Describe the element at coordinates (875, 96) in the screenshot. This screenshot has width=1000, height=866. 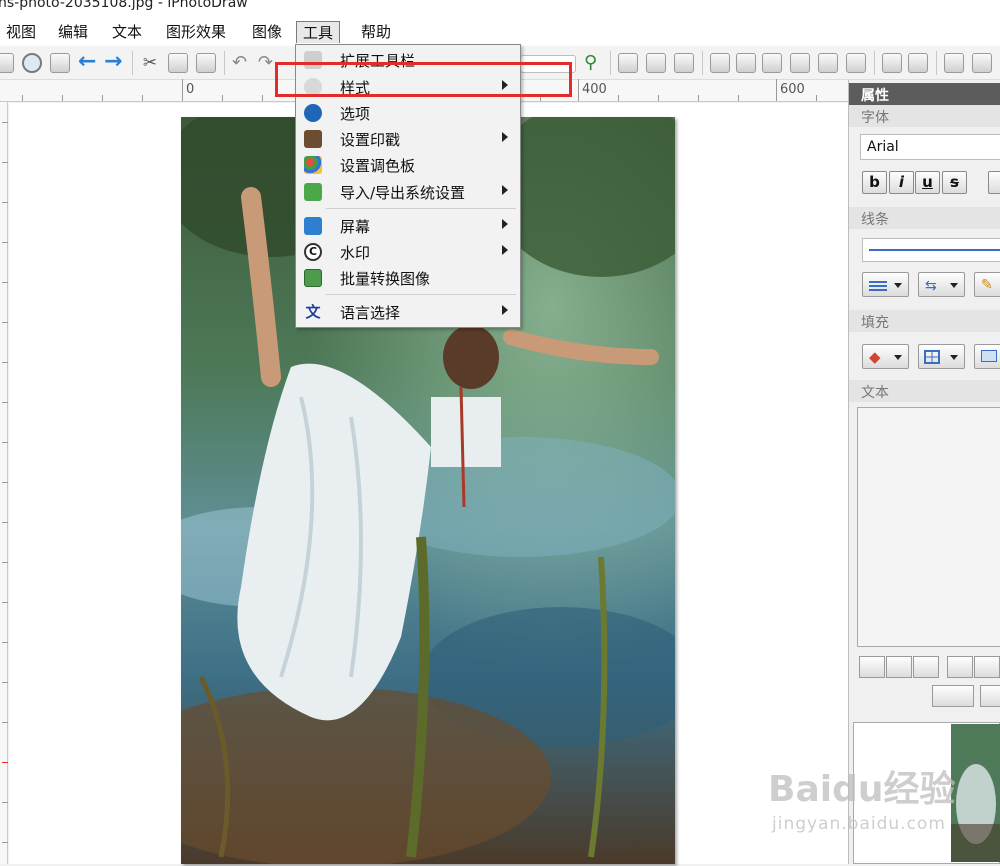
I see `properties-title-label: 属性` at that location.